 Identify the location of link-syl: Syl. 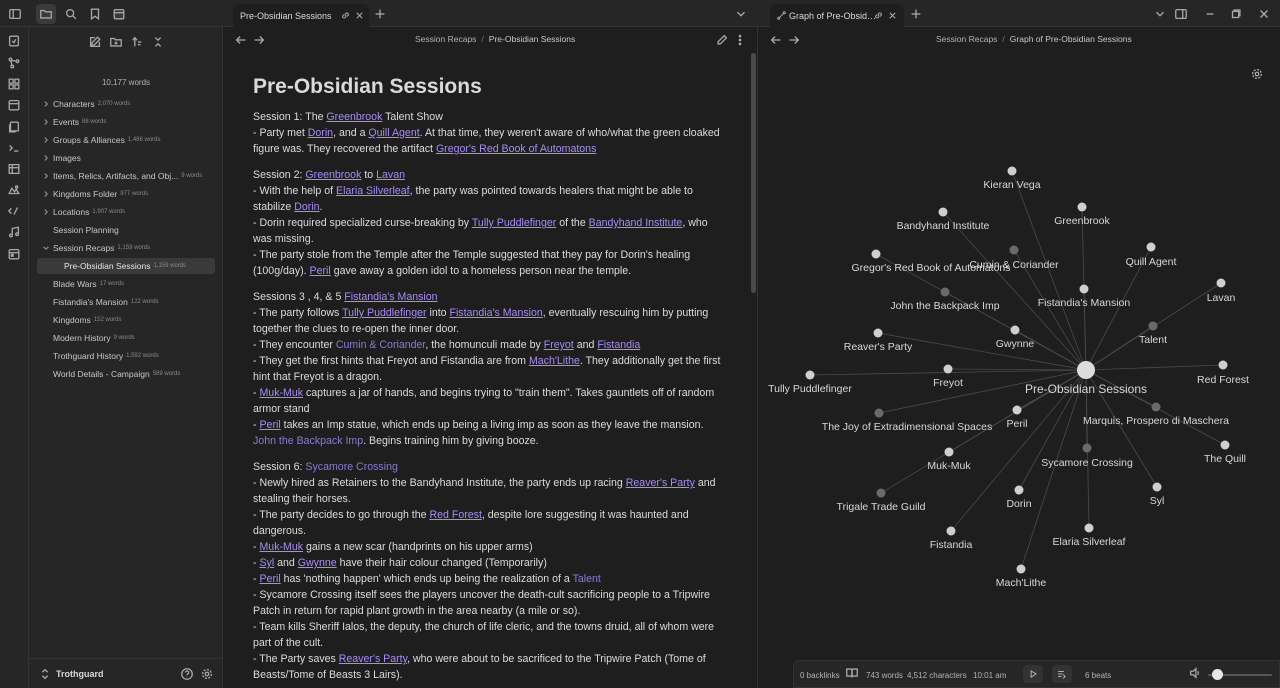
(266, 563).